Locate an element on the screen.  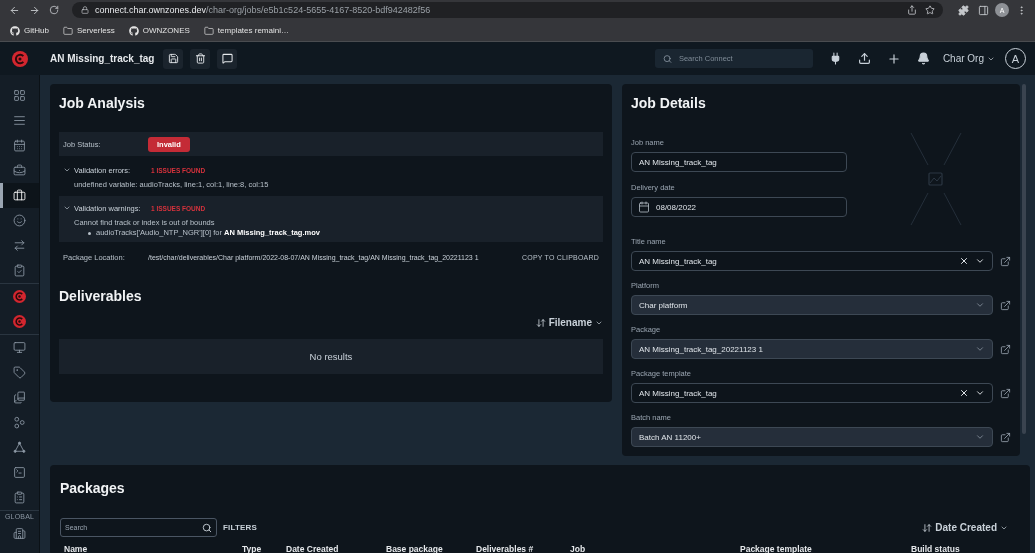
column-header: Date Created is located at coordinates (313, 548).